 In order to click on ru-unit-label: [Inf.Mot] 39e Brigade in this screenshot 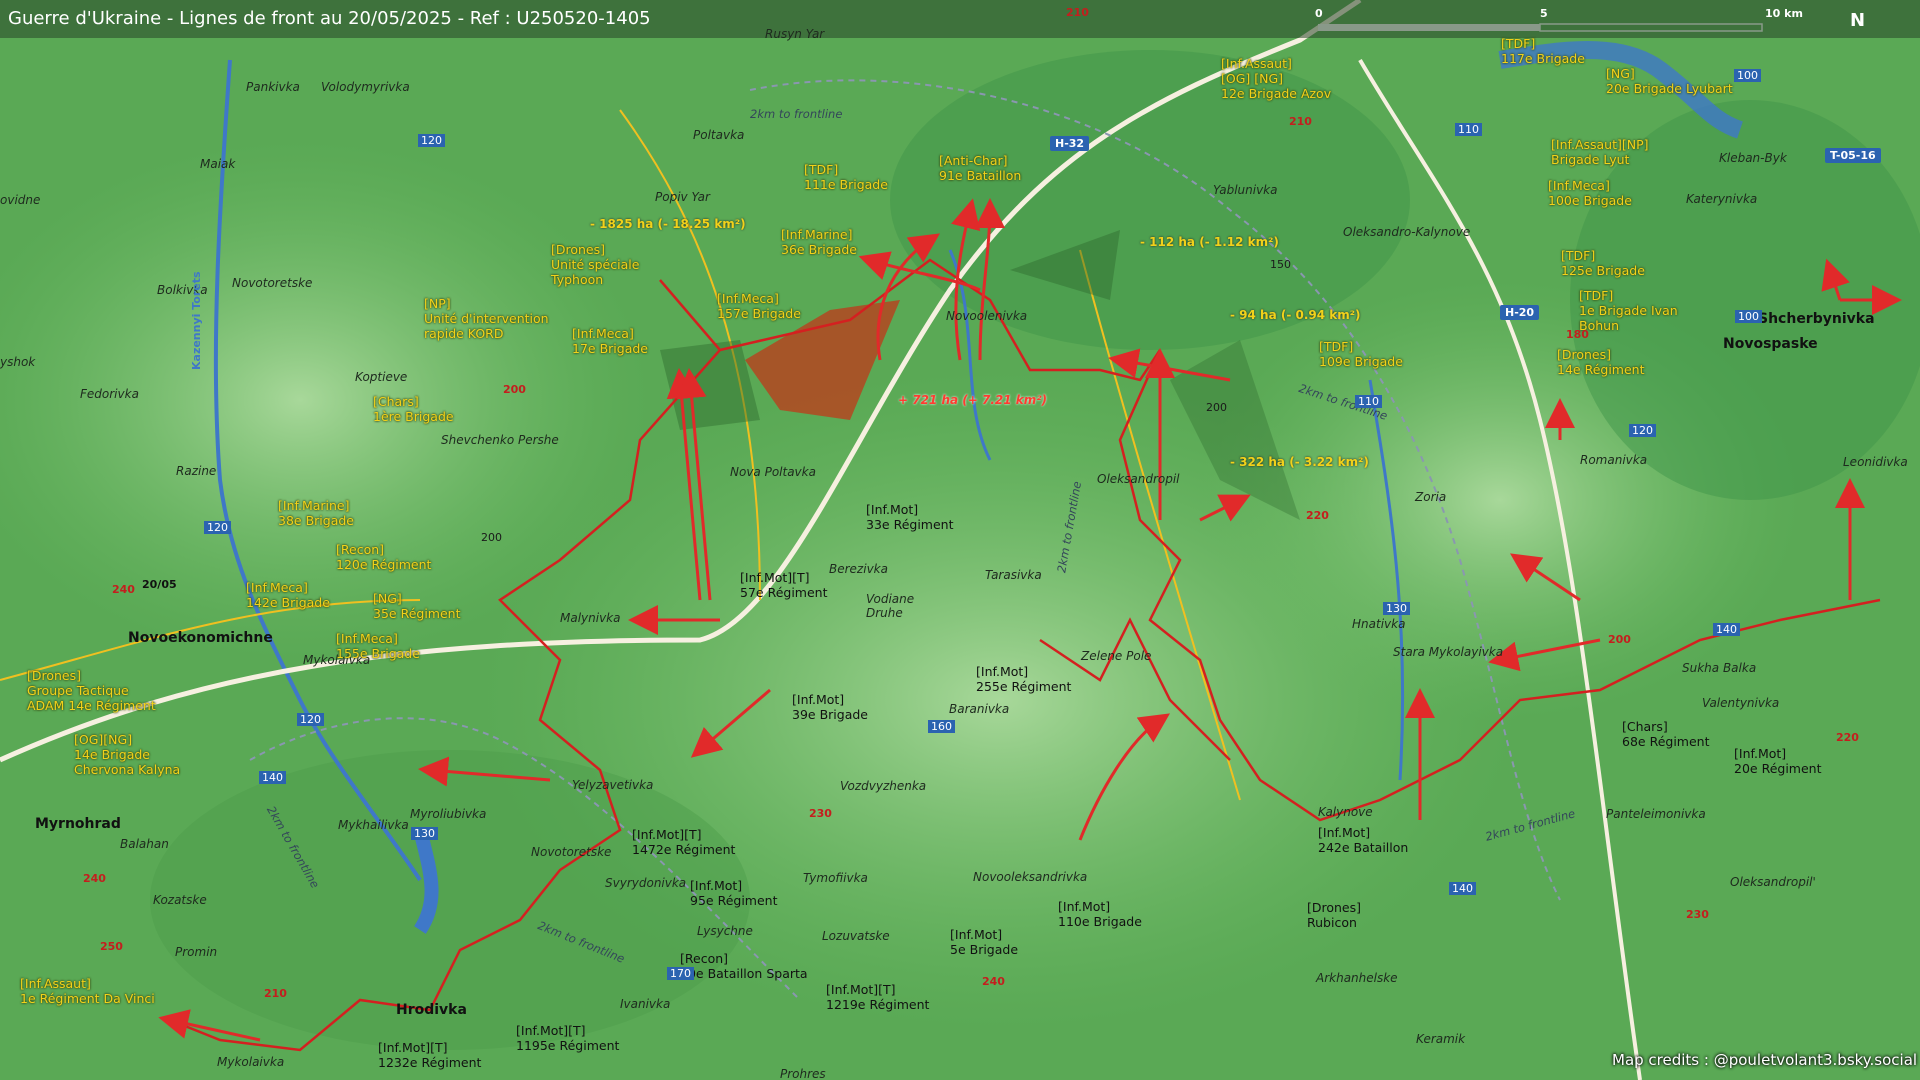, I will do `click(830, 707)`.